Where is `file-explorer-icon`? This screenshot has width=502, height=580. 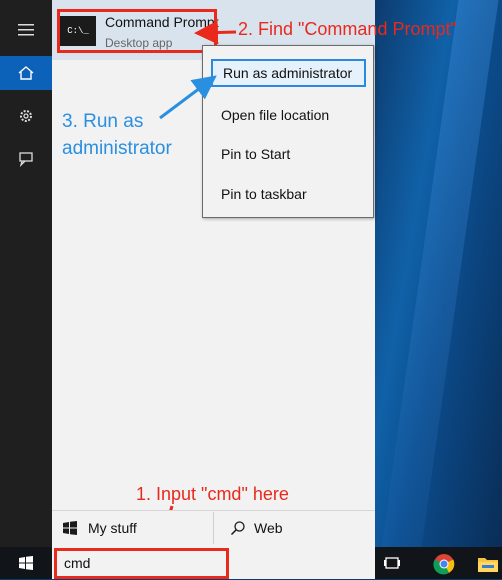
file-explorer-icon is located at coordinates (488, 564).